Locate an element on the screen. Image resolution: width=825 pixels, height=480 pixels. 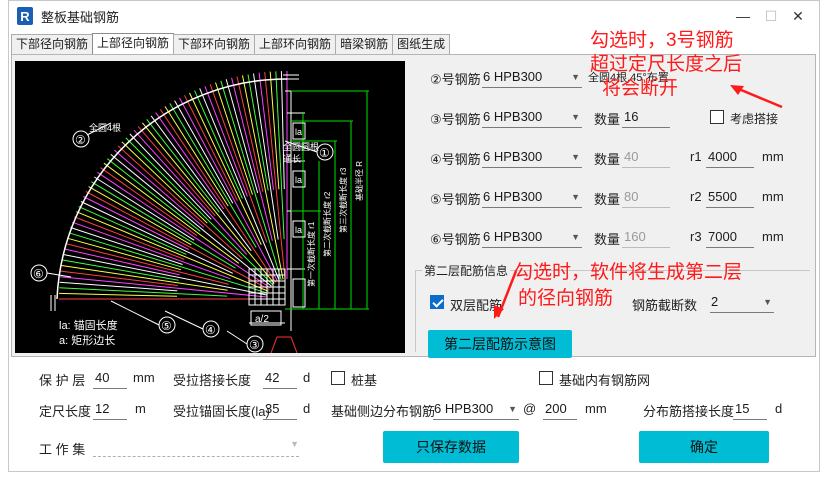
r1-unit: mm is located at coordinates (773, 156).